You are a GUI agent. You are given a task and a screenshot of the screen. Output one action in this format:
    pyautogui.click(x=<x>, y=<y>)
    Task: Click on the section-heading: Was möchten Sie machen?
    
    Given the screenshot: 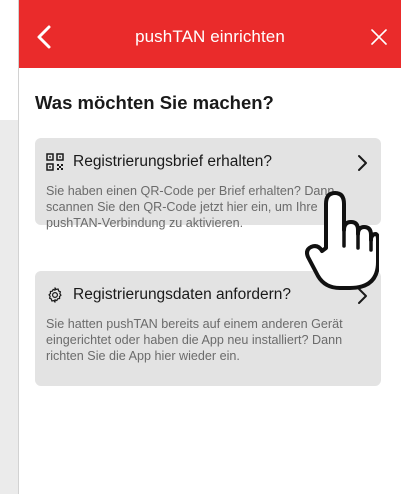 What is the action you would take?
    pyautogui.click(x=154, y=102)
    